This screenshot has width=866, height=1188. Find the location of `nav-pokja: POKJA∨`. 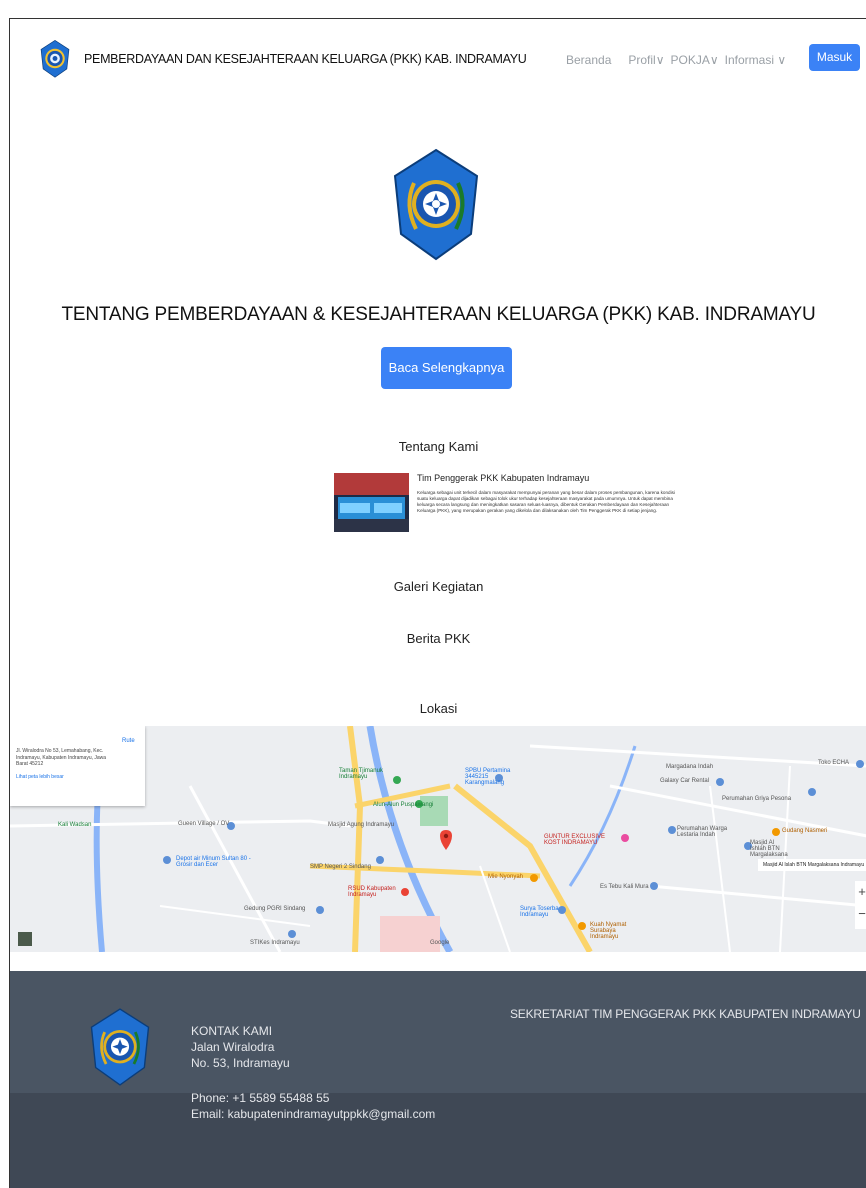

nav-pokja: POKJA∨ is located at coordinates (695, 60).